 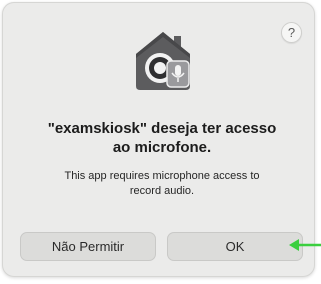 What do you see at coordinates (305, 245) in the screenshot?
I see `green-arrow-left-icon` at bounding box center [305, 245].